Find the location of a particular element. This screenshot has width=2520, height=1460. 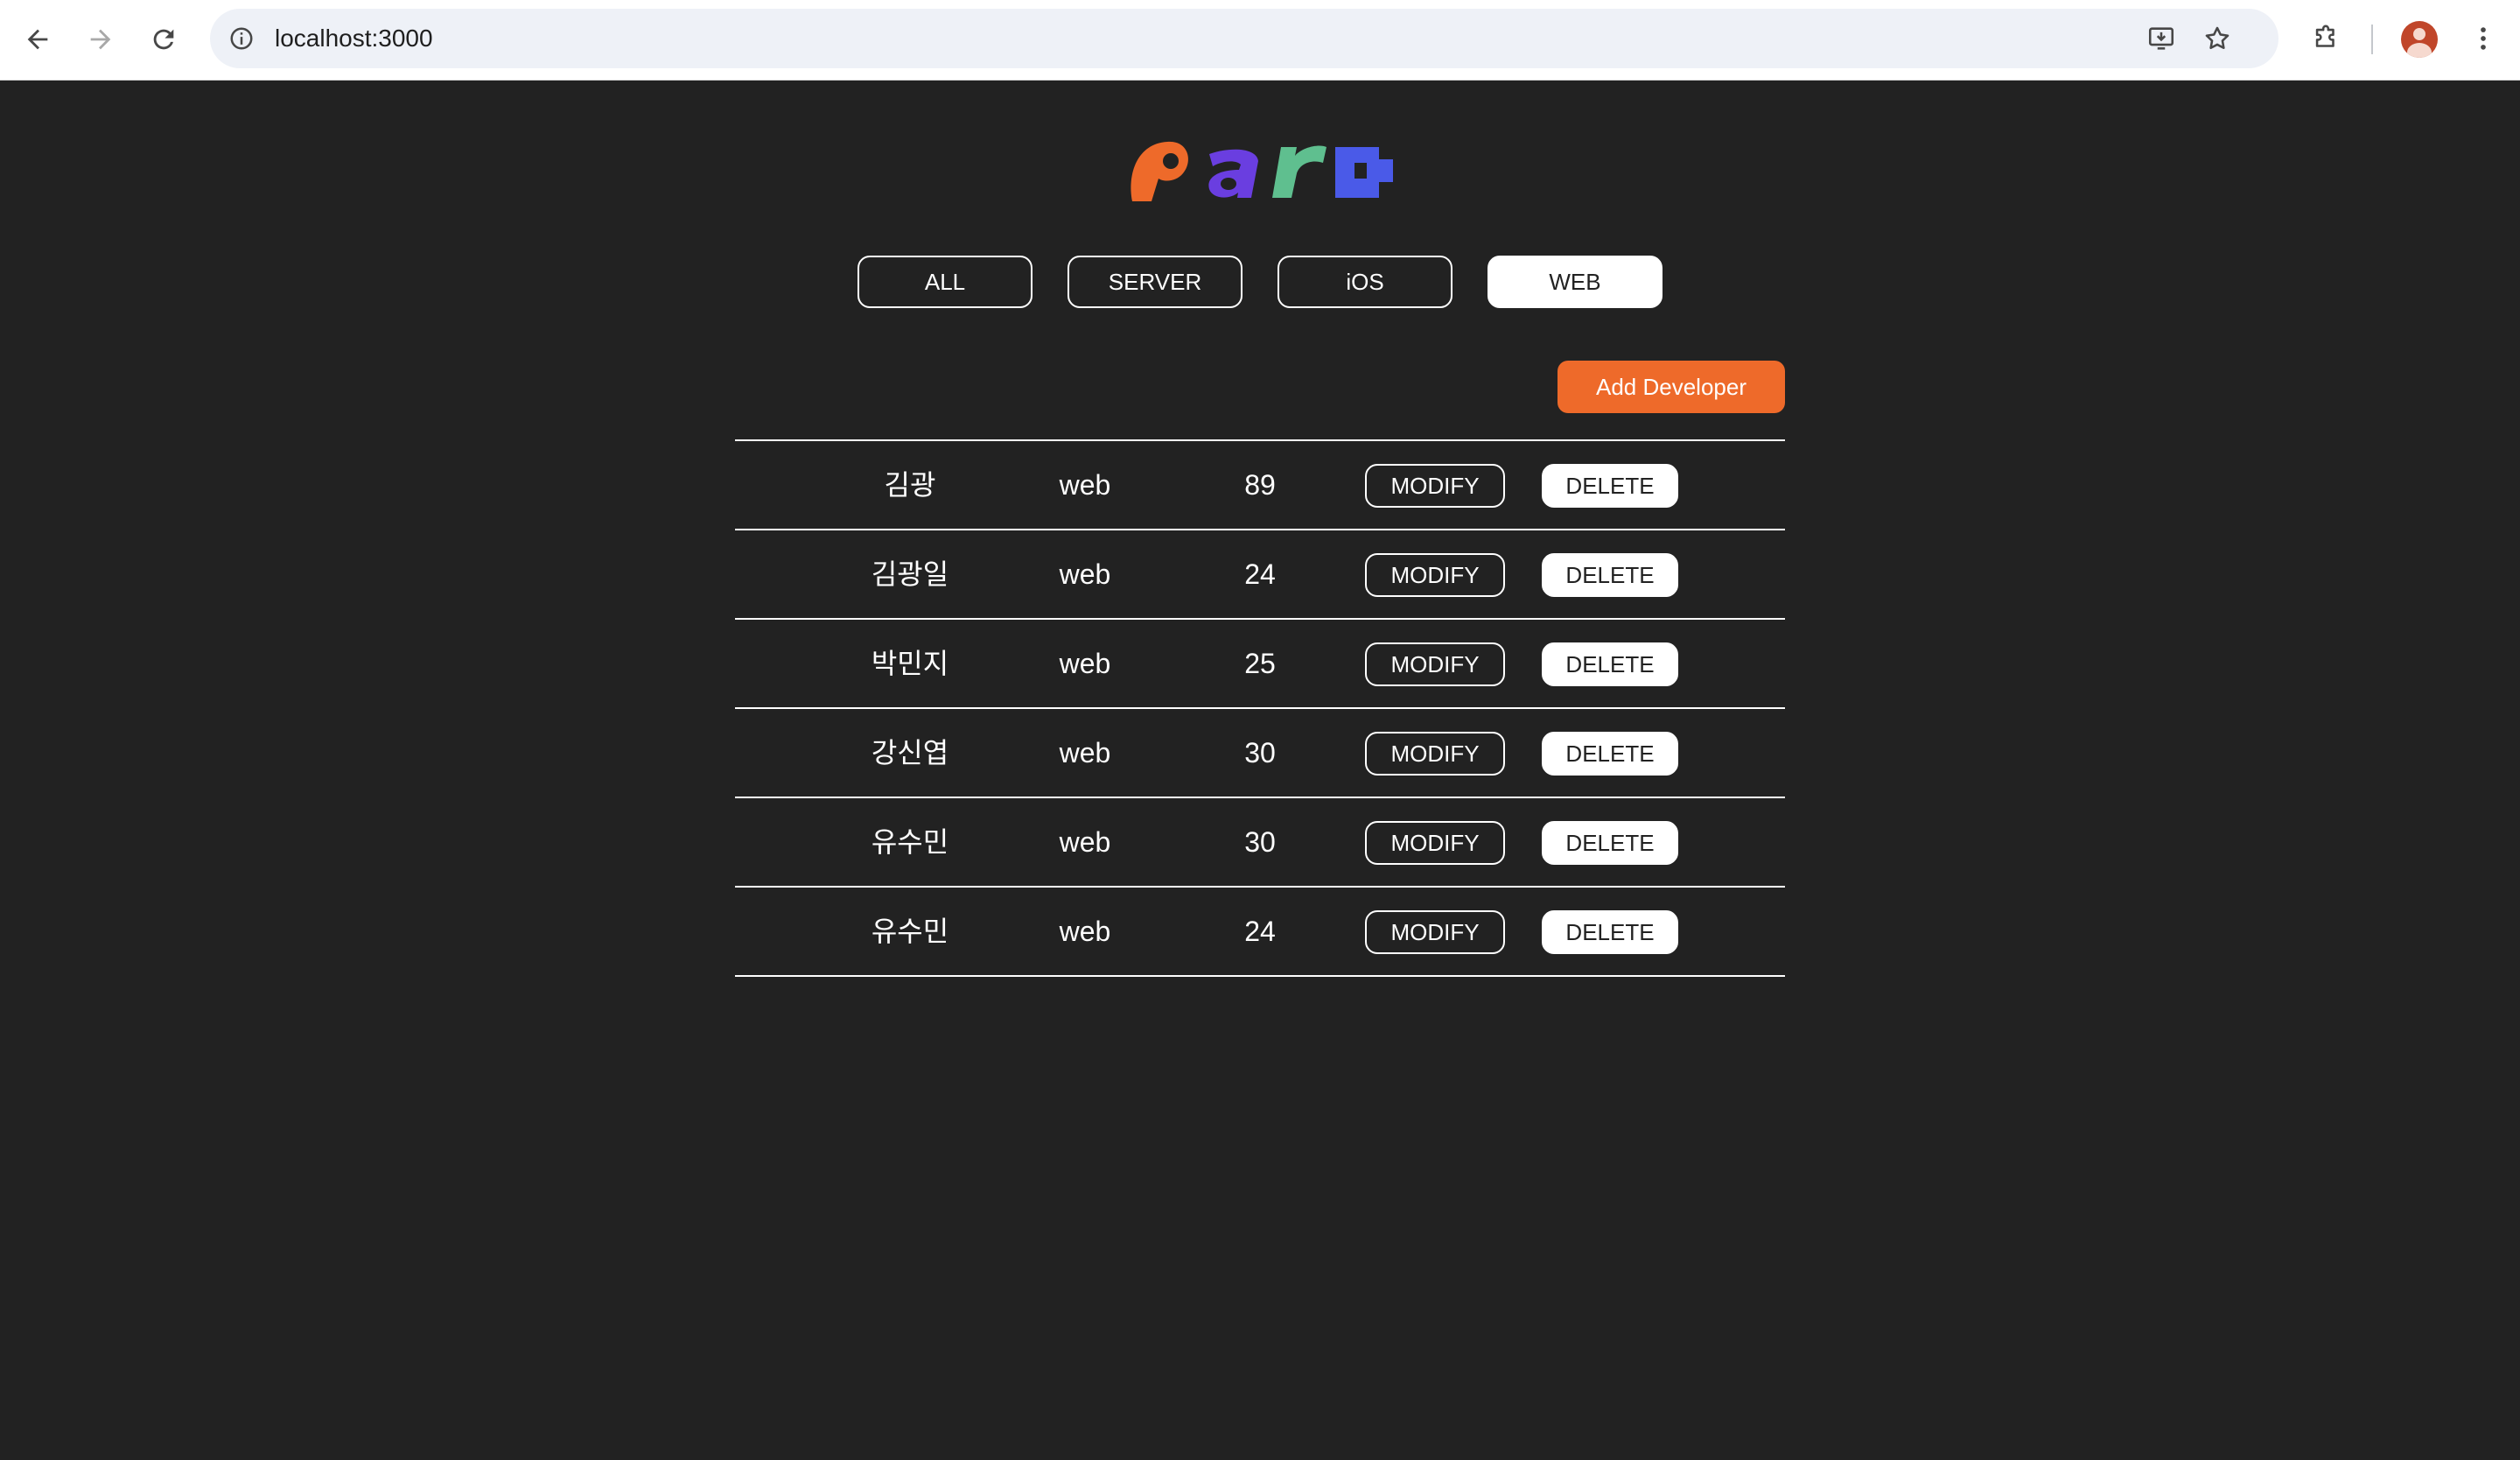

list-item: 김광 web 89 MODIFY DELETE is located at coordinates (1260, 486).